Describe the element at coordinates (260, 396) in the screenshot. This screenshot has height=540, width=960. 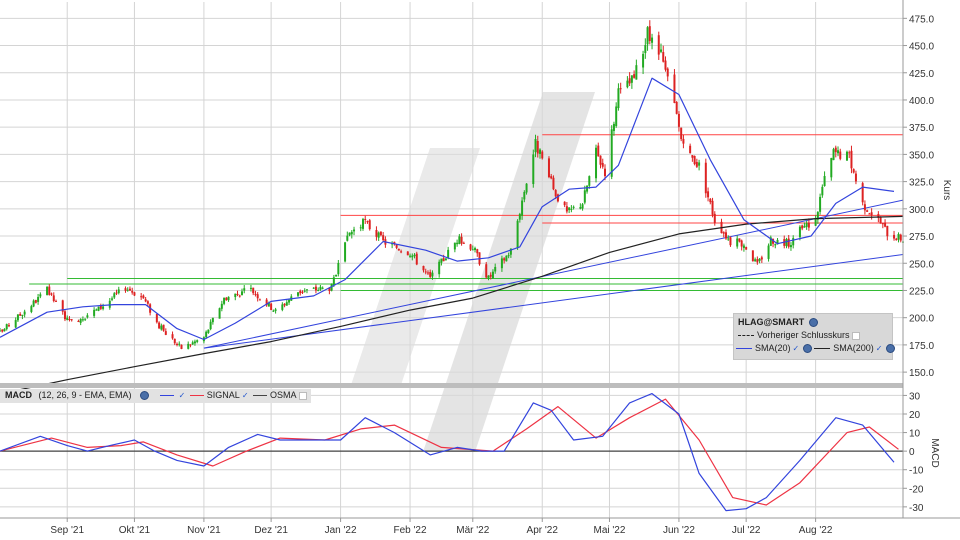
I see `osma-swatch` at that location.